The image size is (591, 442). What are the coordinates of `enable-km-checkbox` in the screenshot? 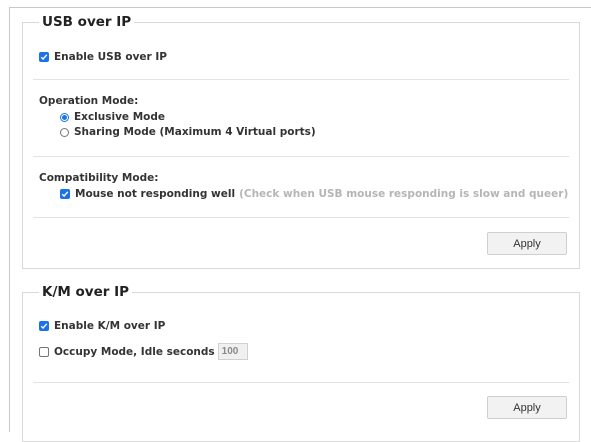 It's located at (44, 326).